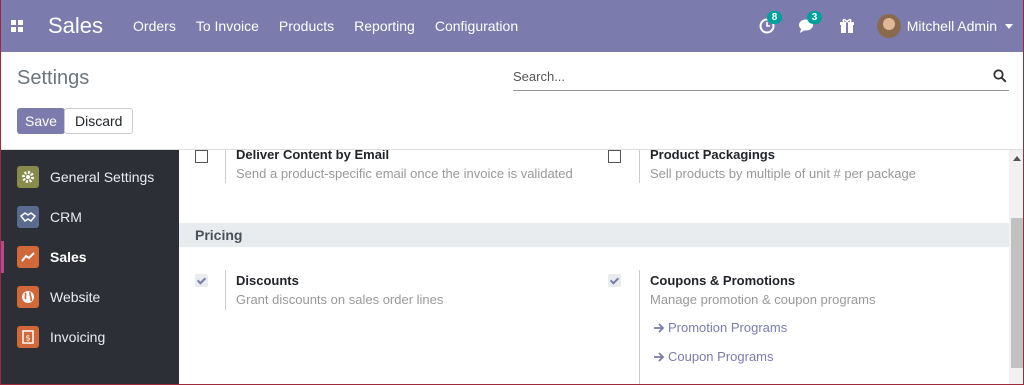 The width and height of the screenshot is (1024, 385). I want to click on activity-clock-icon: 8, so click(770, 23).